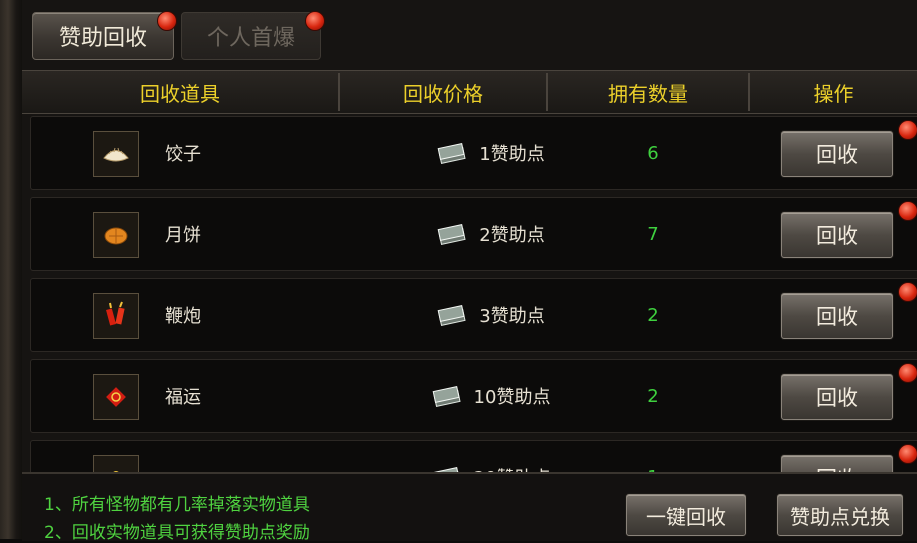 Image resolution: width=917 pixels, height=543 pixels. What do you see at coordinates (177, 505) in the screenshot?
I see `tip-line: 1、所有怪物都有几率掉落实物道具` at bounding box center [177, 505].